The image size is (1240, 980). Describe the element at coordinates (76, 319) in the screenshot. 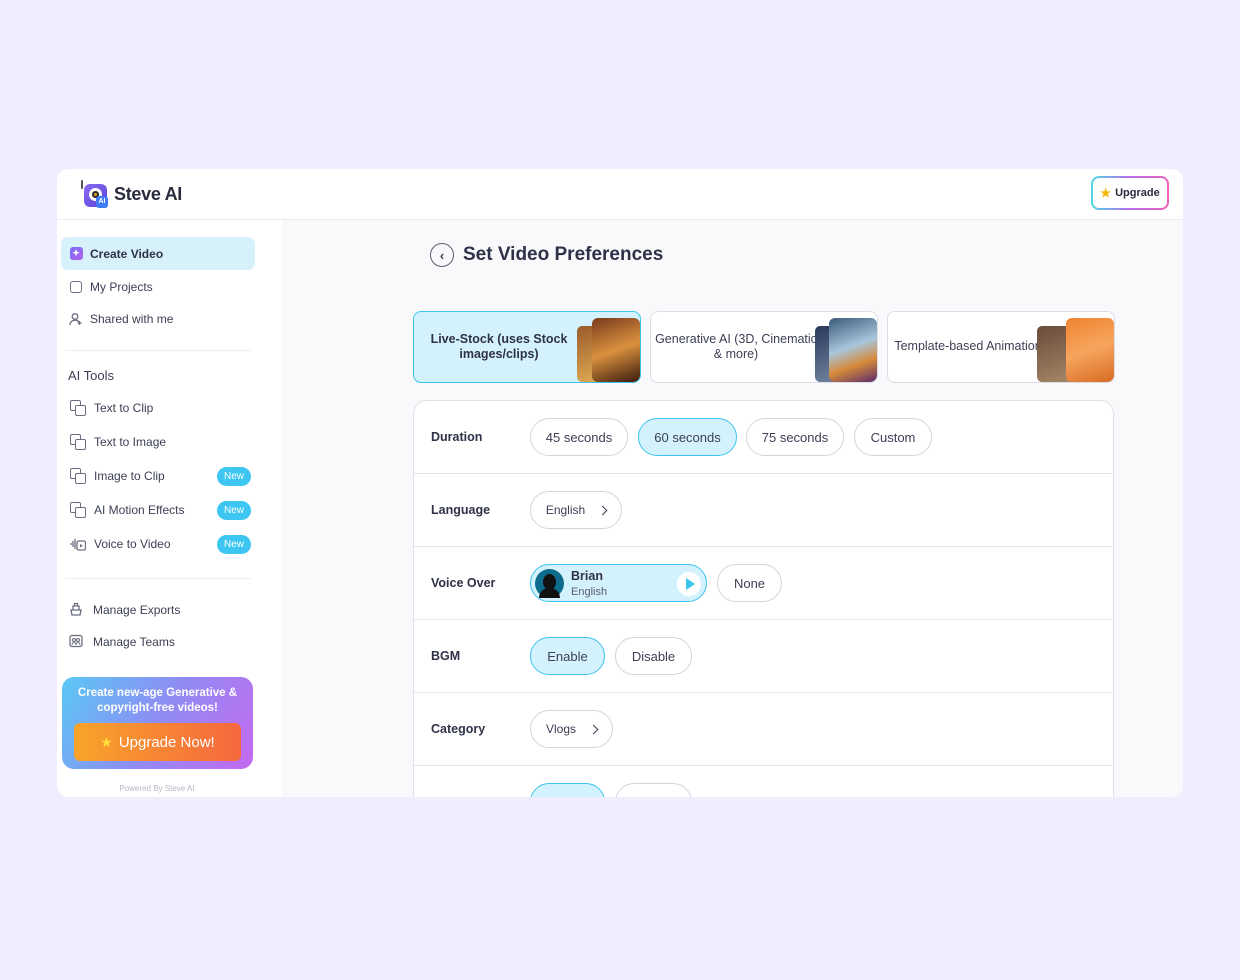

I see `user-share-icon` at that location.